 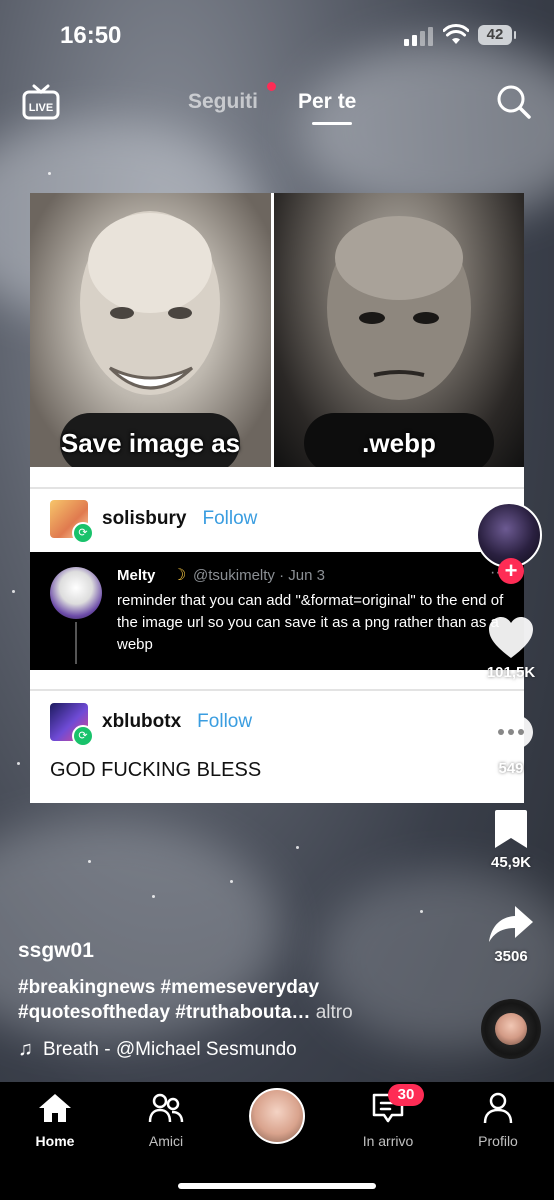 I want to click on live-label: LIVE, so click(x=41, y=108).